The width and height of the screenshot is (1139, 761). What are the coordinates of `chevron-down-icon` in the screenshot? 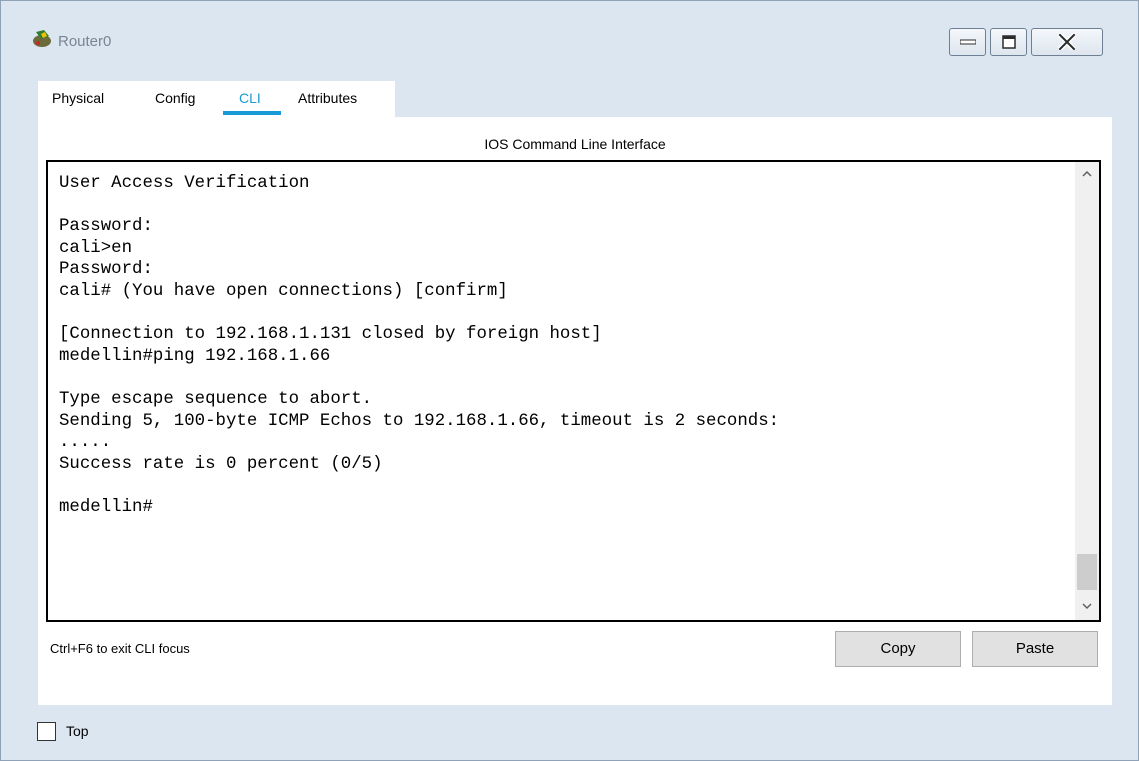 It's located at (1087, 606).